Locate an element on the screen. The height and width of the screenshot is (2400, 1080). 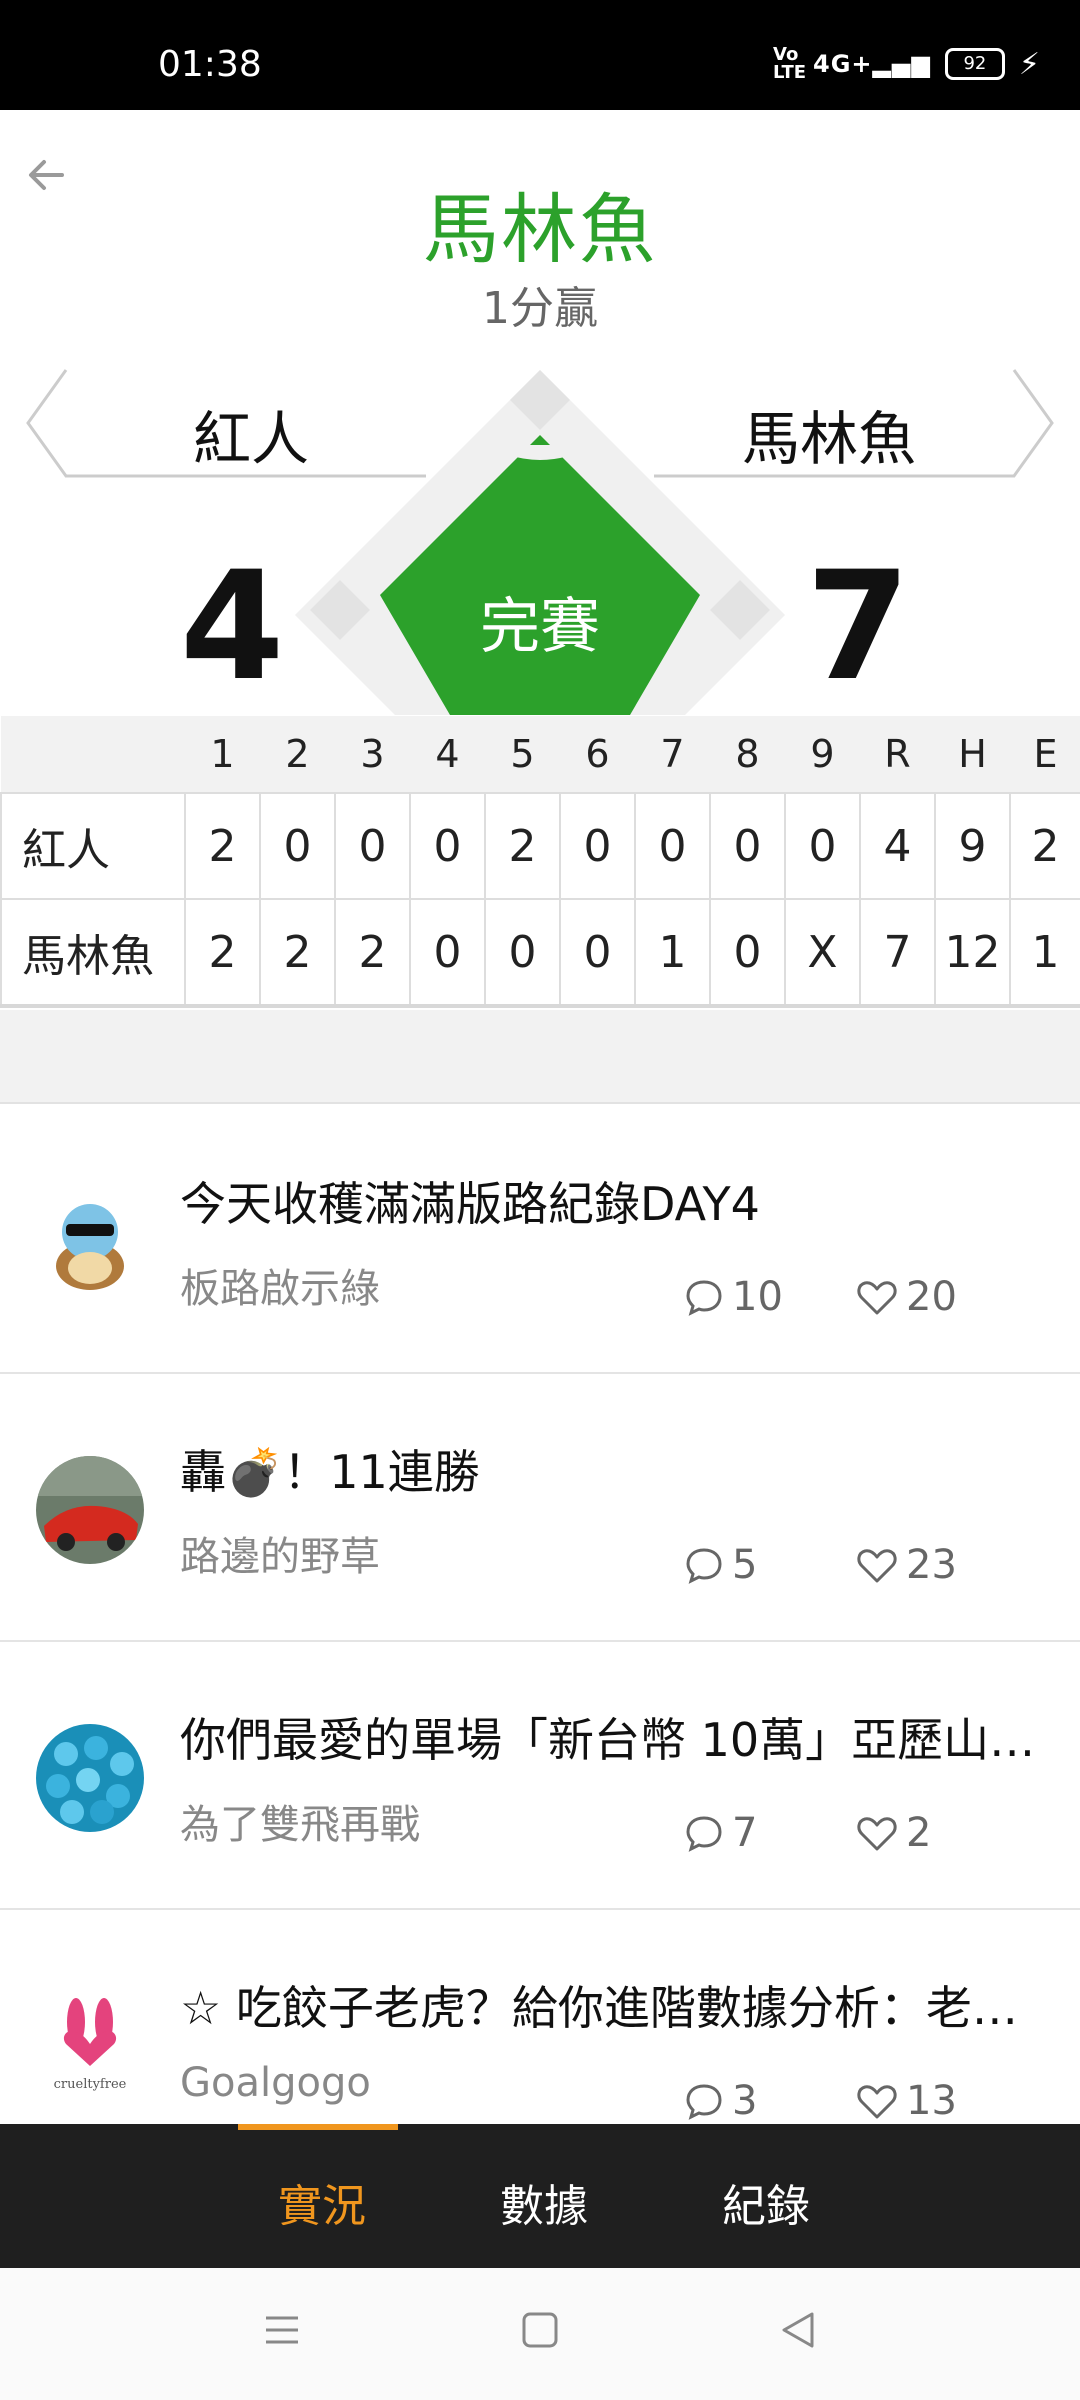
home-team-name: 馬林魚 is located at coordinates (828, 439).